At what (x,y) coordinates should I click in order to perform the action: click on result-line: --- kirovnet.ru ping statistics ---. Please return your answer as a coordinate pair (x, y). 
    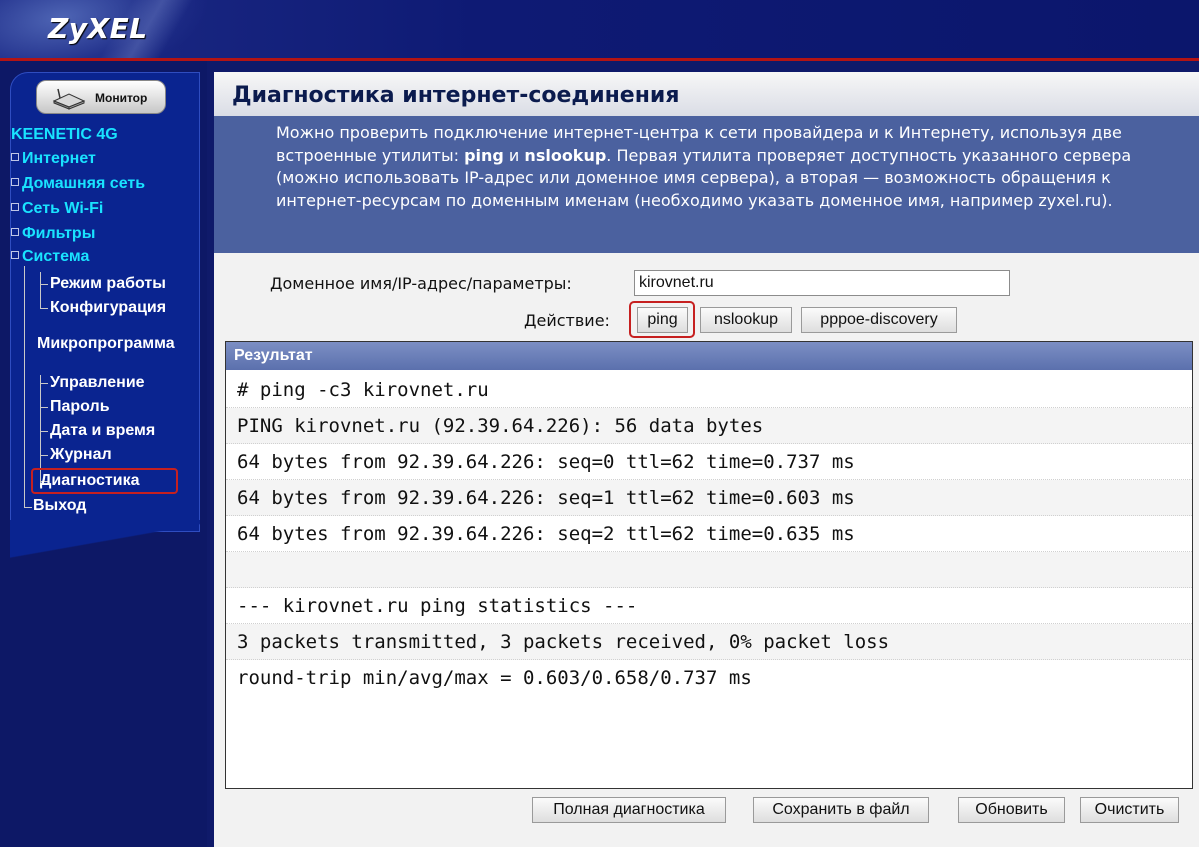
    Looking at the image, I should click on (709, 606).